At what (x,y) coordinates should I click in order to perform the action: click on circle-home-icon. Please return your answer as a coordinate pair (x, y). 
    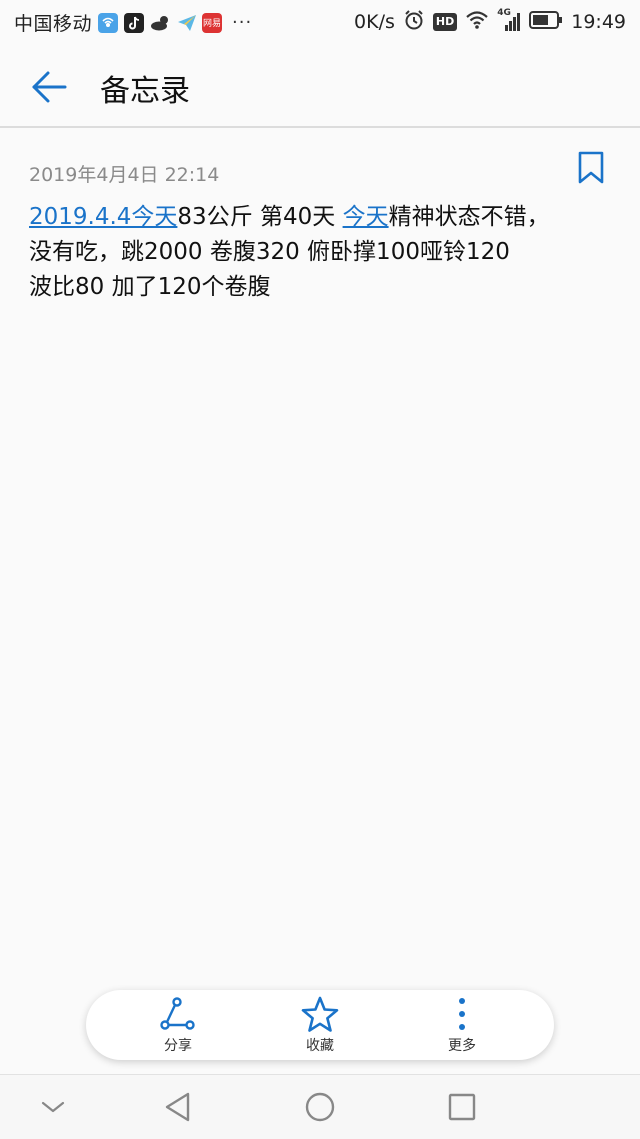
    Looking at the image, I should click on (320, 1107).